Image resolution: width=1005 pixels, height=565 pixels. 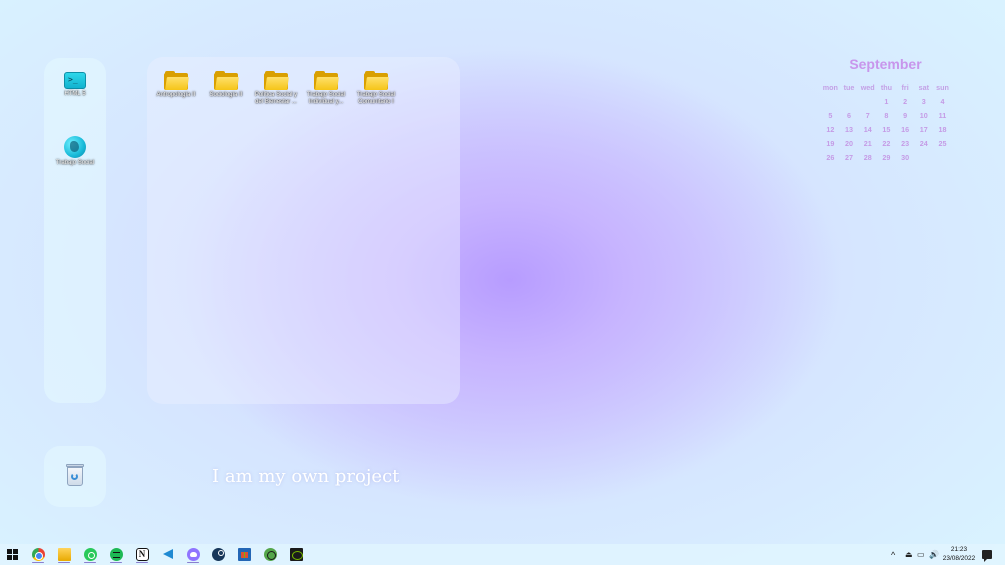 What do you see at coordinates (923, 143) in the screenshot?
I see `calendar-day: 24` at bounding box center [923, 143].